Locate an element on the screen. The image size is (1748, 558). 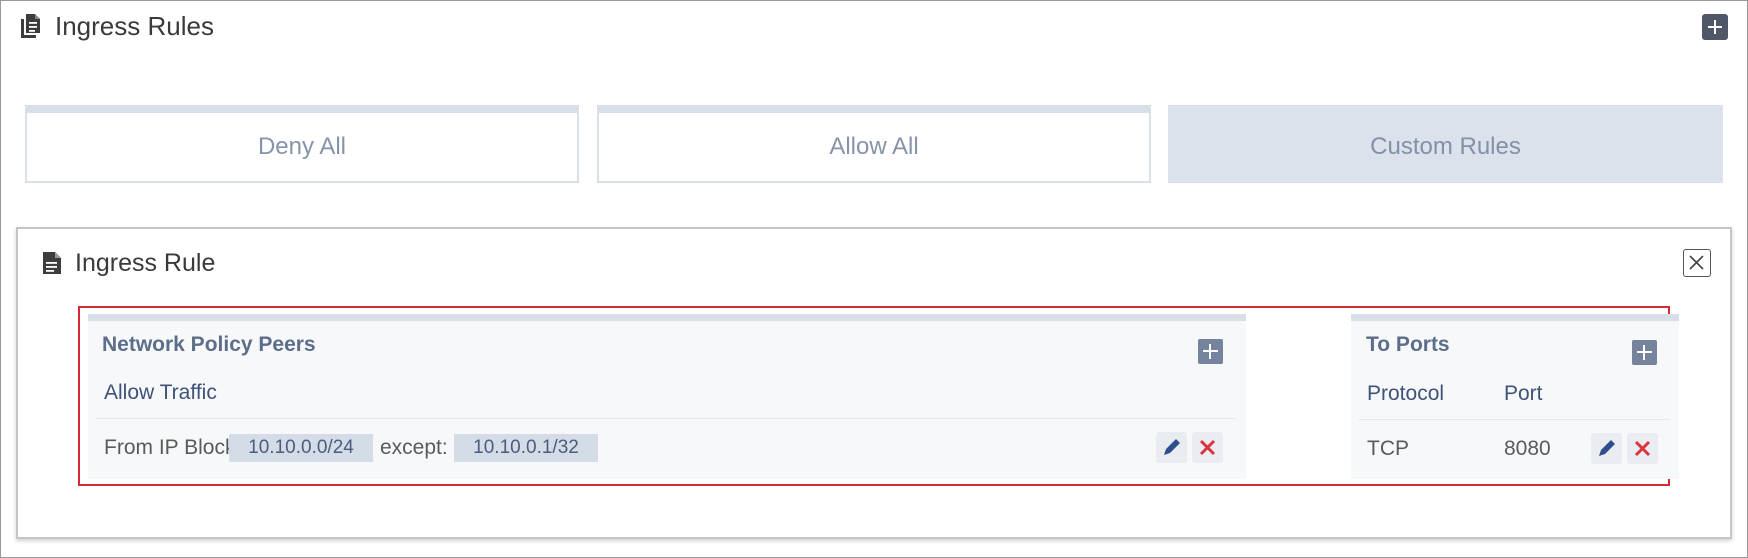
close-icon is located at coordinates (1696, 262).